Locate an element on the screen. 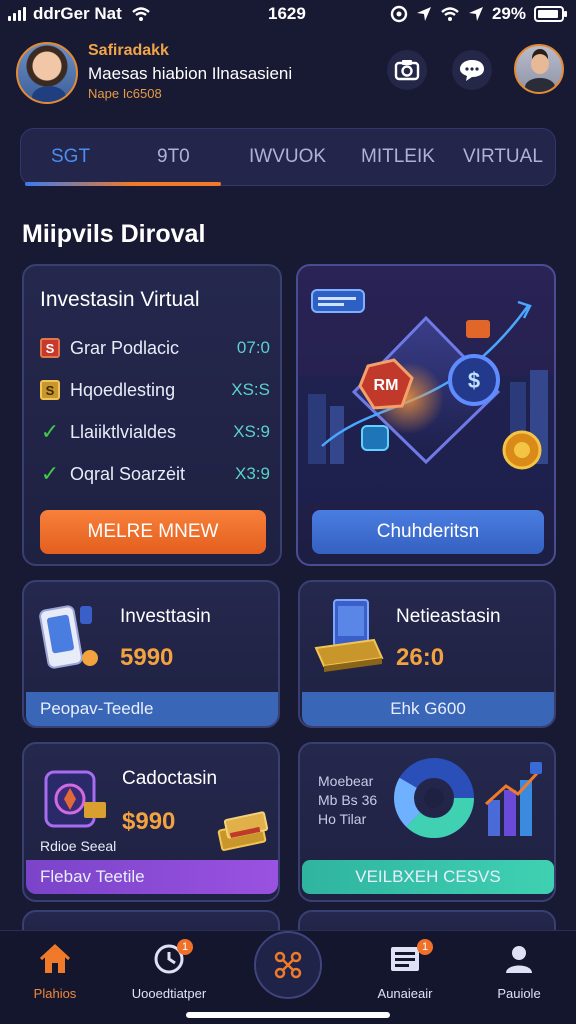 This screenshot has width=576, height=1024. item-value: 07:0 is located at coordinates (253, 347).